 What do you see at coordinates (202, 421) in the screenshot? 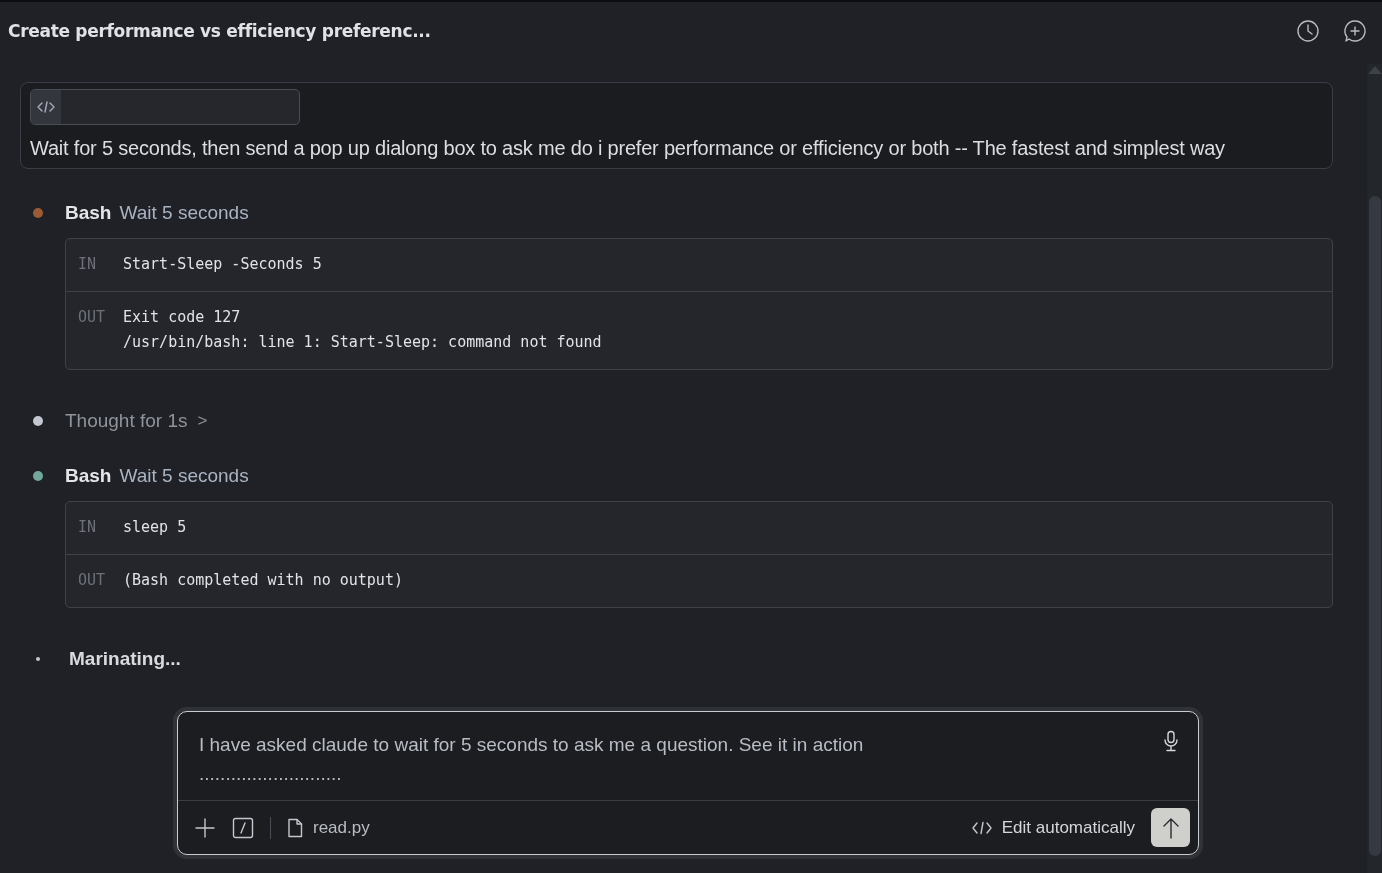
I see `chevron-icon: >` at bounding box center [202, 421].